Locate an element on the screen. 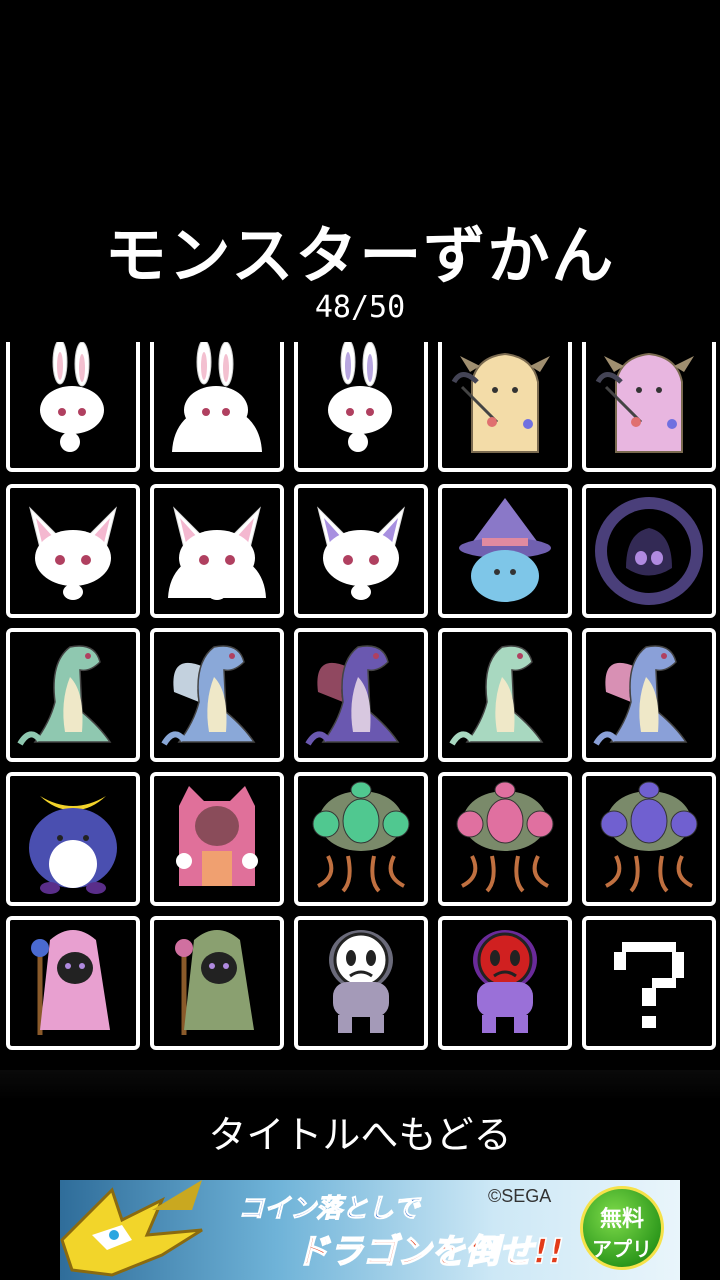  white-cat-monster-icon is located at coordinates (73, 553).